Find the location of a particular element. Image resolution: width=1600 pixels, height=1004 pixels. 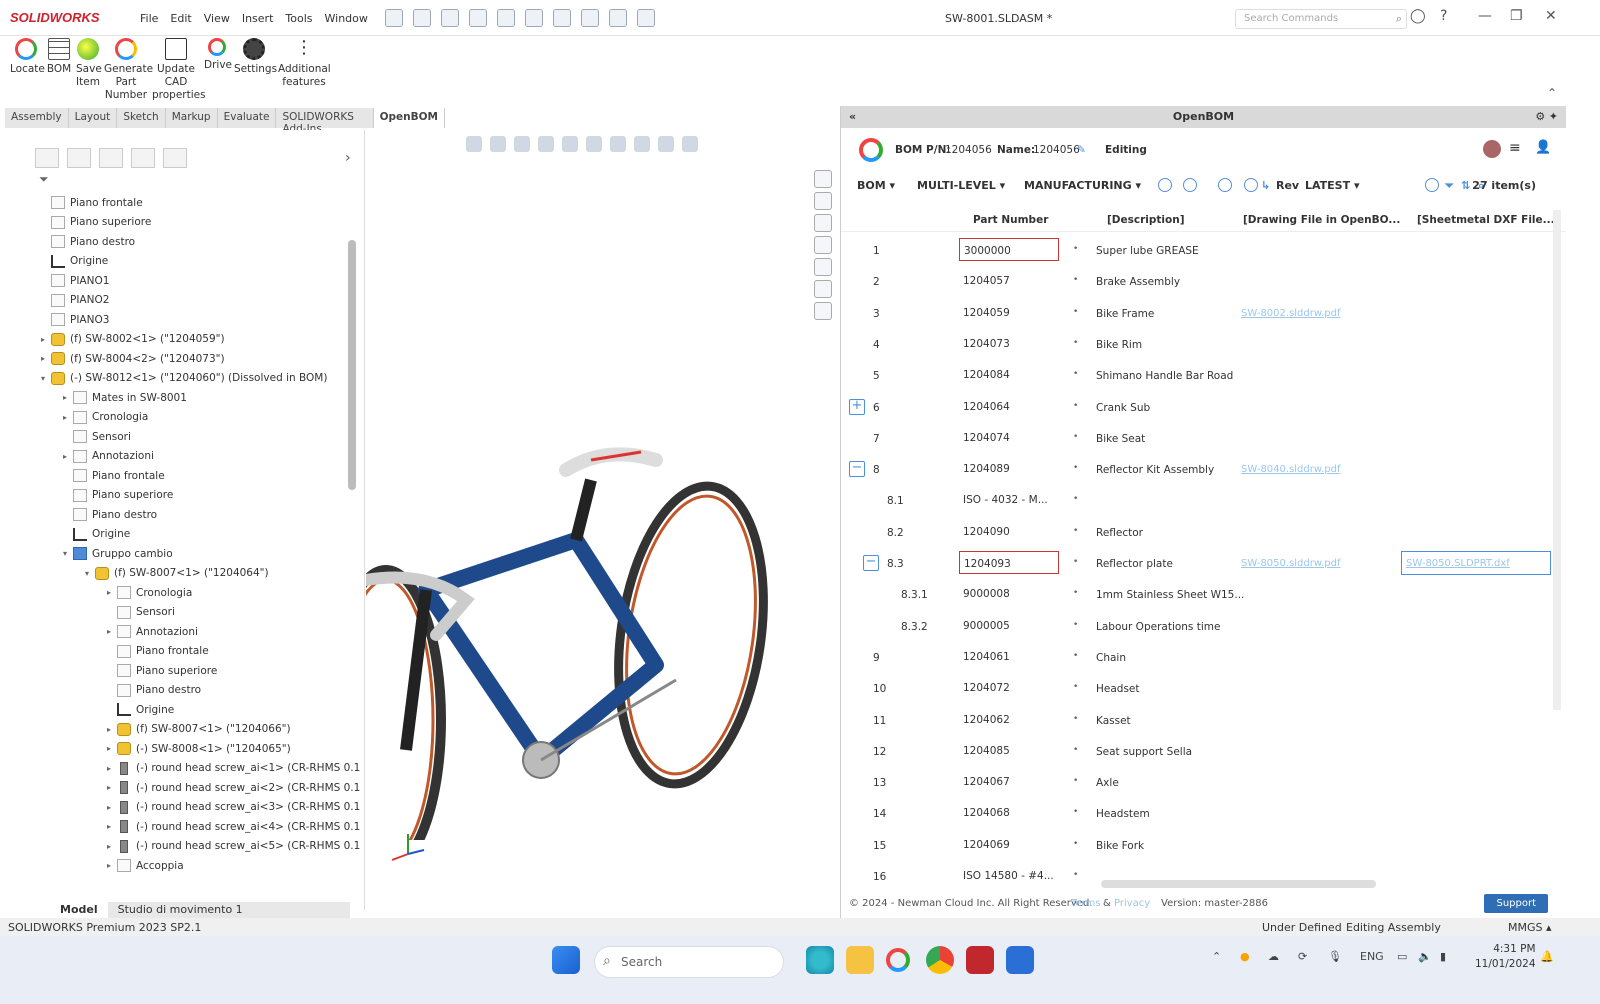

language-indicator: ENG is located at coordinates (1372, 956).